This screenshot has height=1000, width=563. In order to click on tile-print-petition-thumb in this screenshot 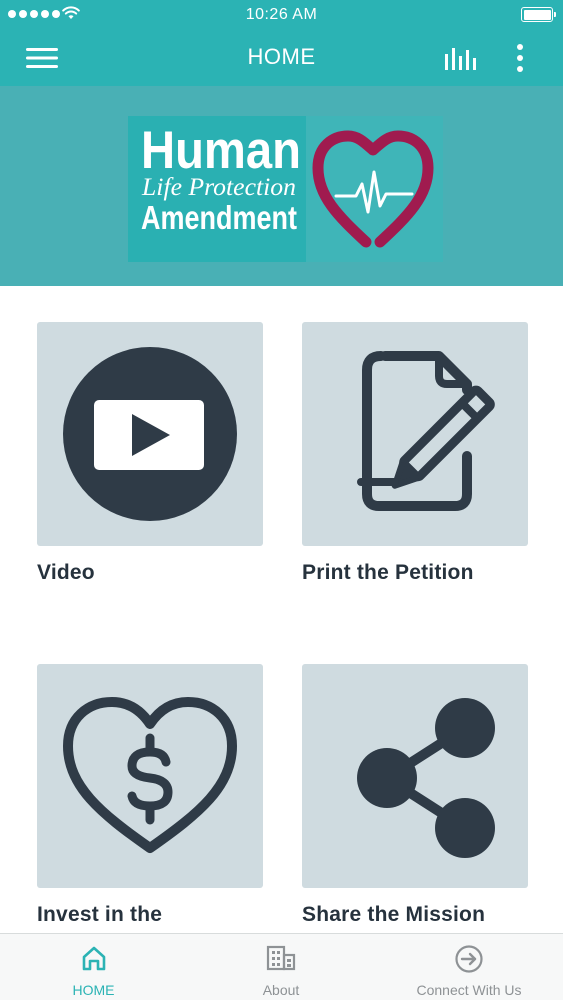, I will do `click(415, 434)`.